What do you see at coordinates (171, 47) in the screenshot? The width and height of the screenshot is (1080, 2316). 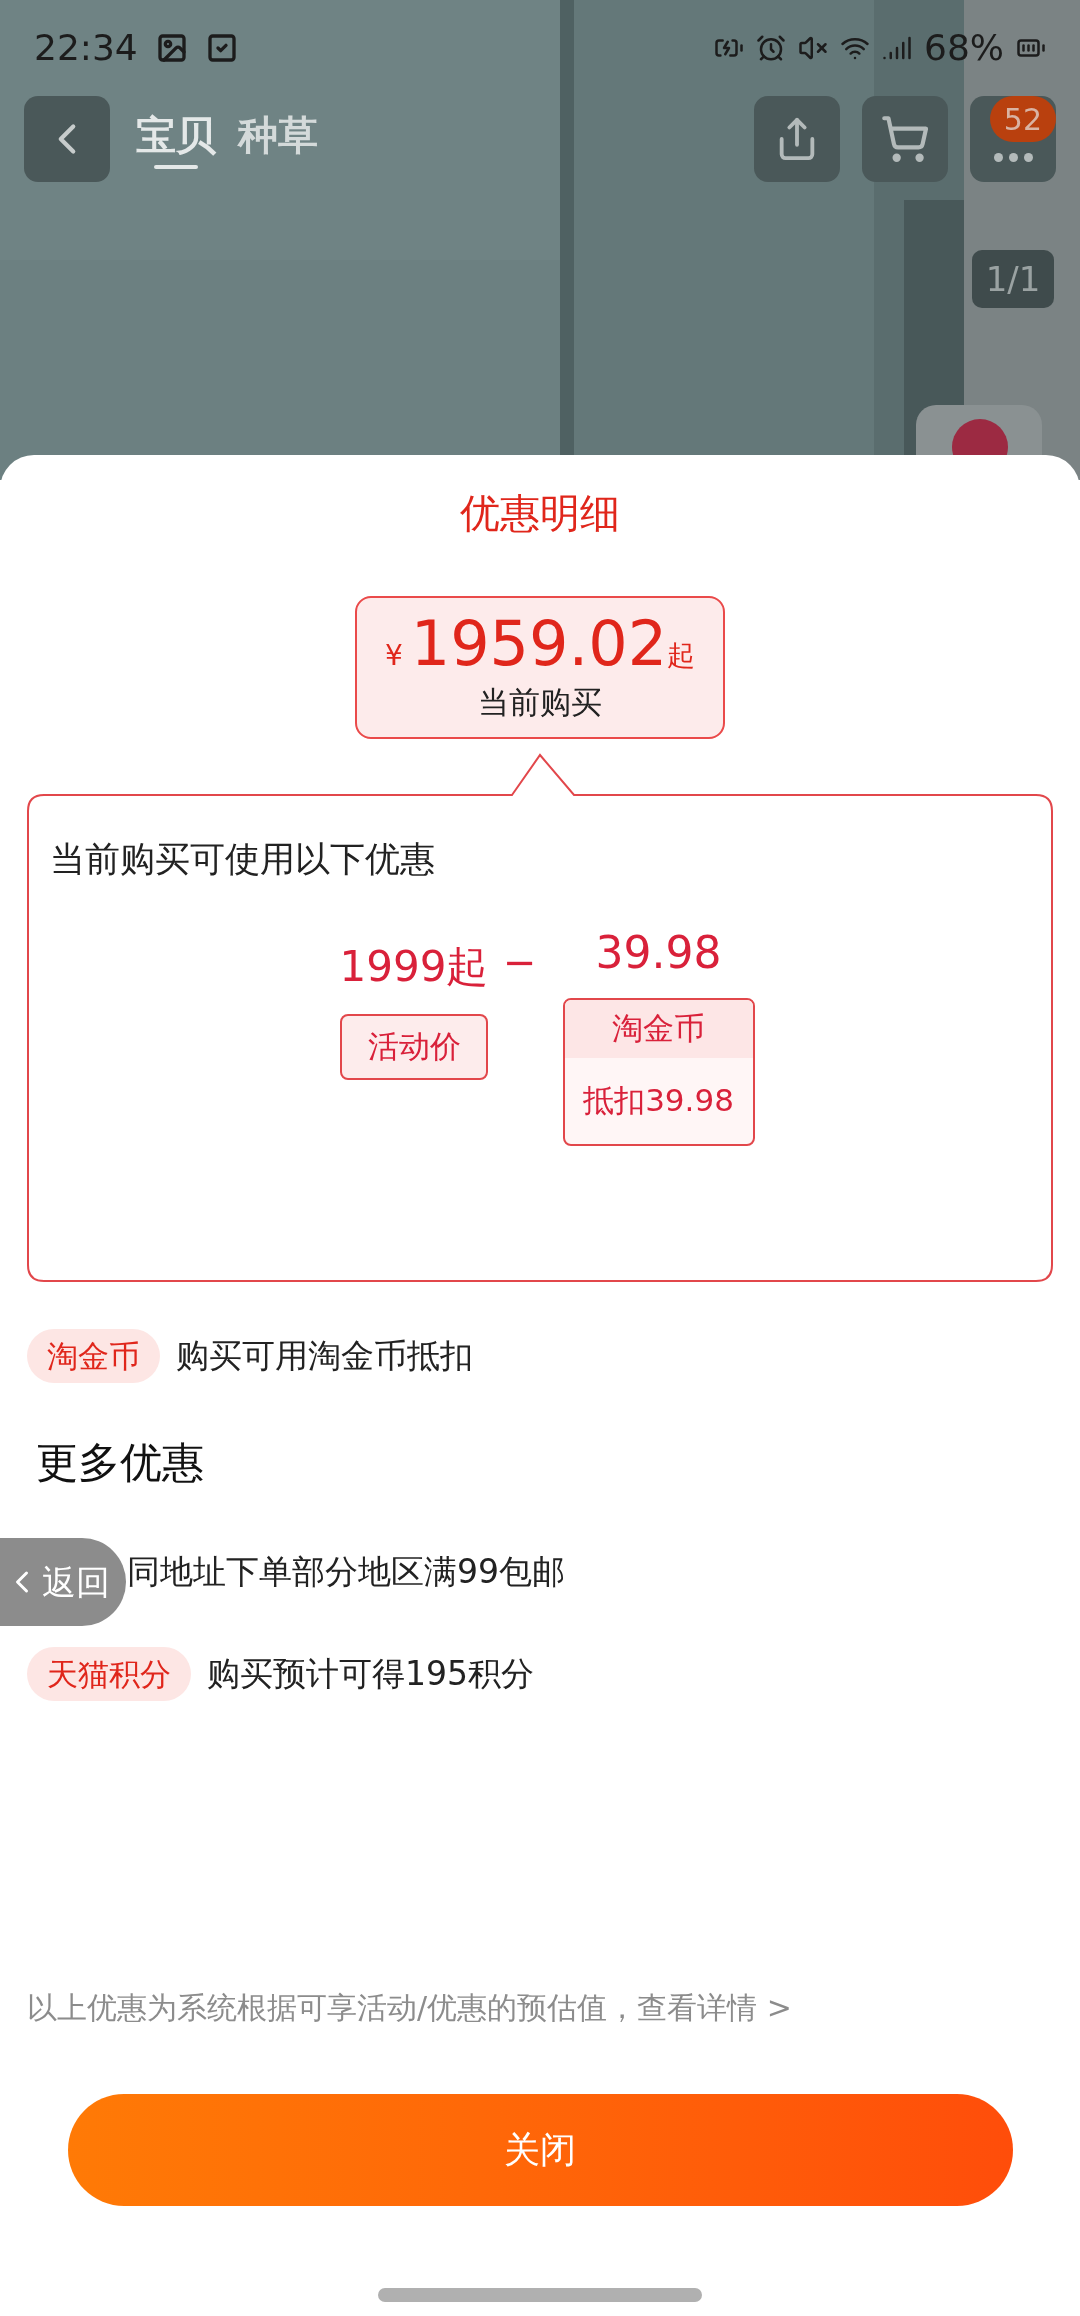 I see `image-icon` at bounding box center [171, 47].